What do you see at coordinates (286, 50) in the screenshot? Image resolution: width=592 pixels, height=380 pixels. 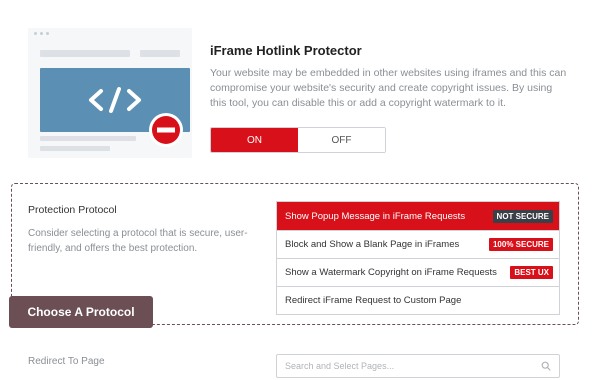 I see `page-title: iFrame Hotlink Protector` at bounding box center [286, 50].